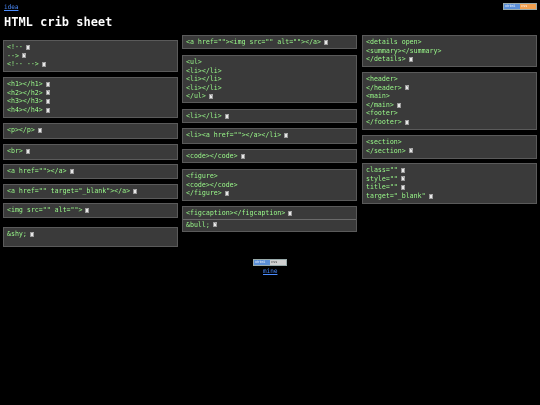  I want to click on snippet-text: </main>, so click(380, 104).